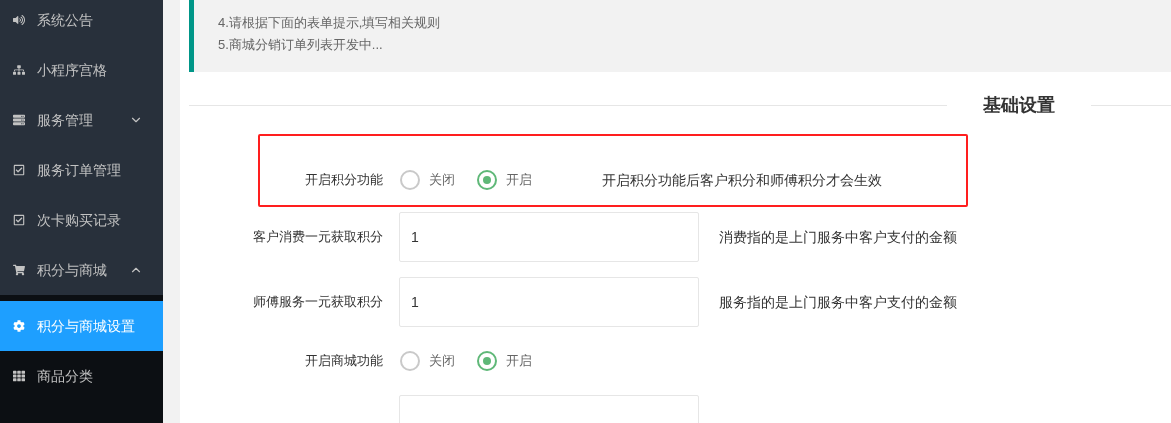 The image size is (1171, 423). What do you see at coordinates (19, 20) in the screenshot?
I see `speaker-icon` at bounding box center [19, 20].